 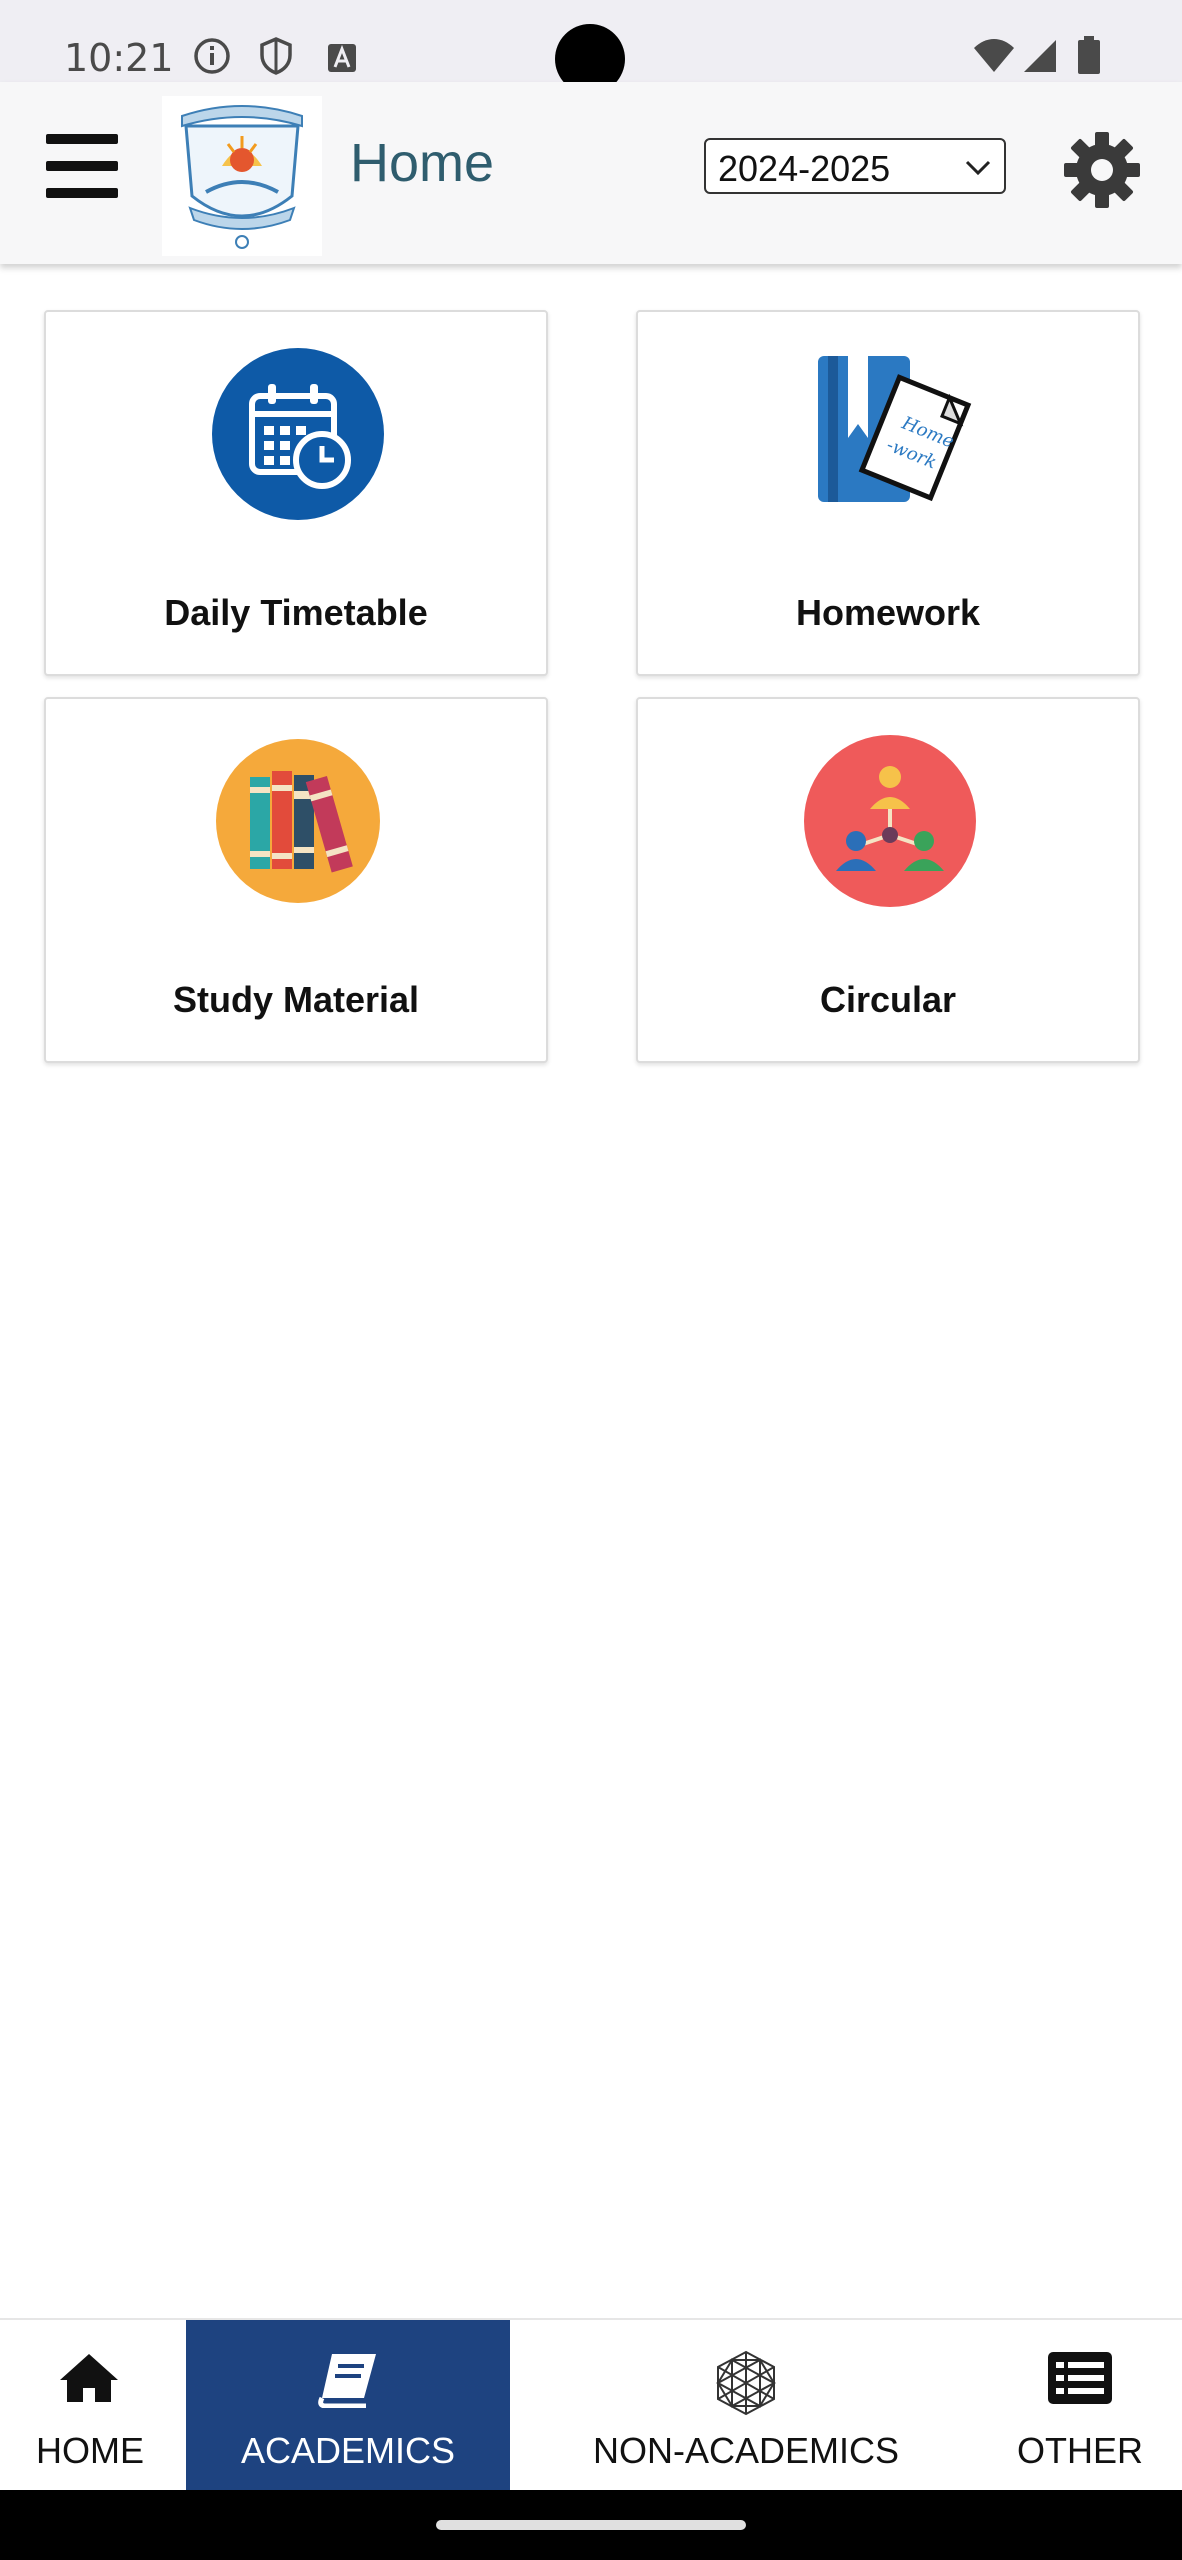 I want to click on homework-book-icon: Home -work, so click(x=895, y=429).